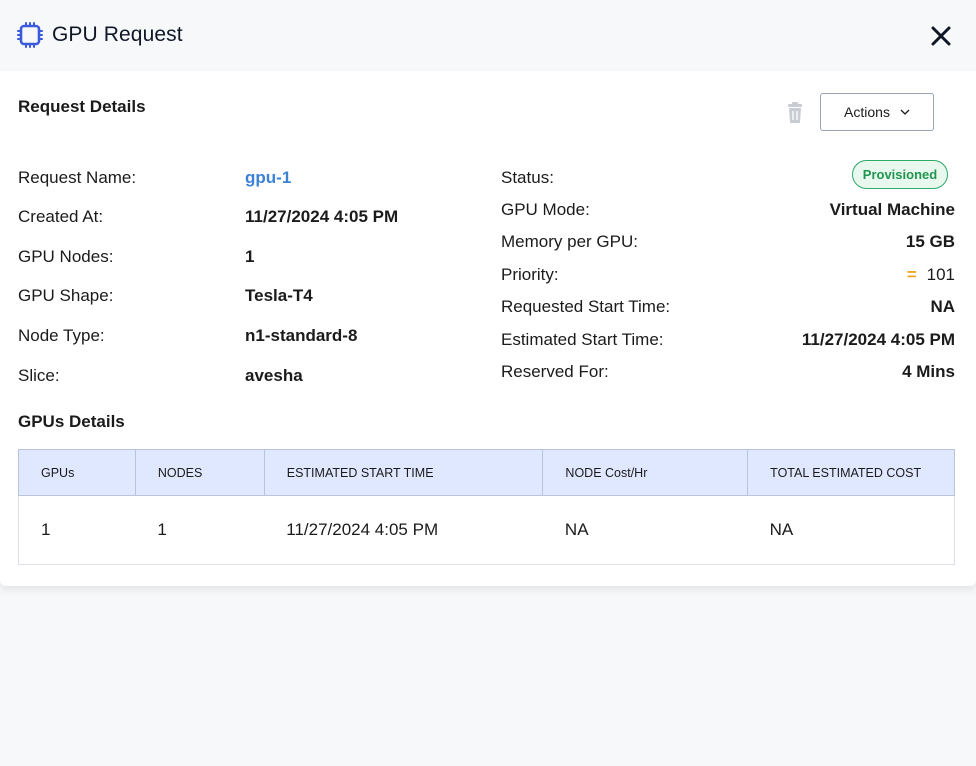  I want to click on table-row: 1 1 11/27/2024 4:05 PM NA NA, so click(486, 530).